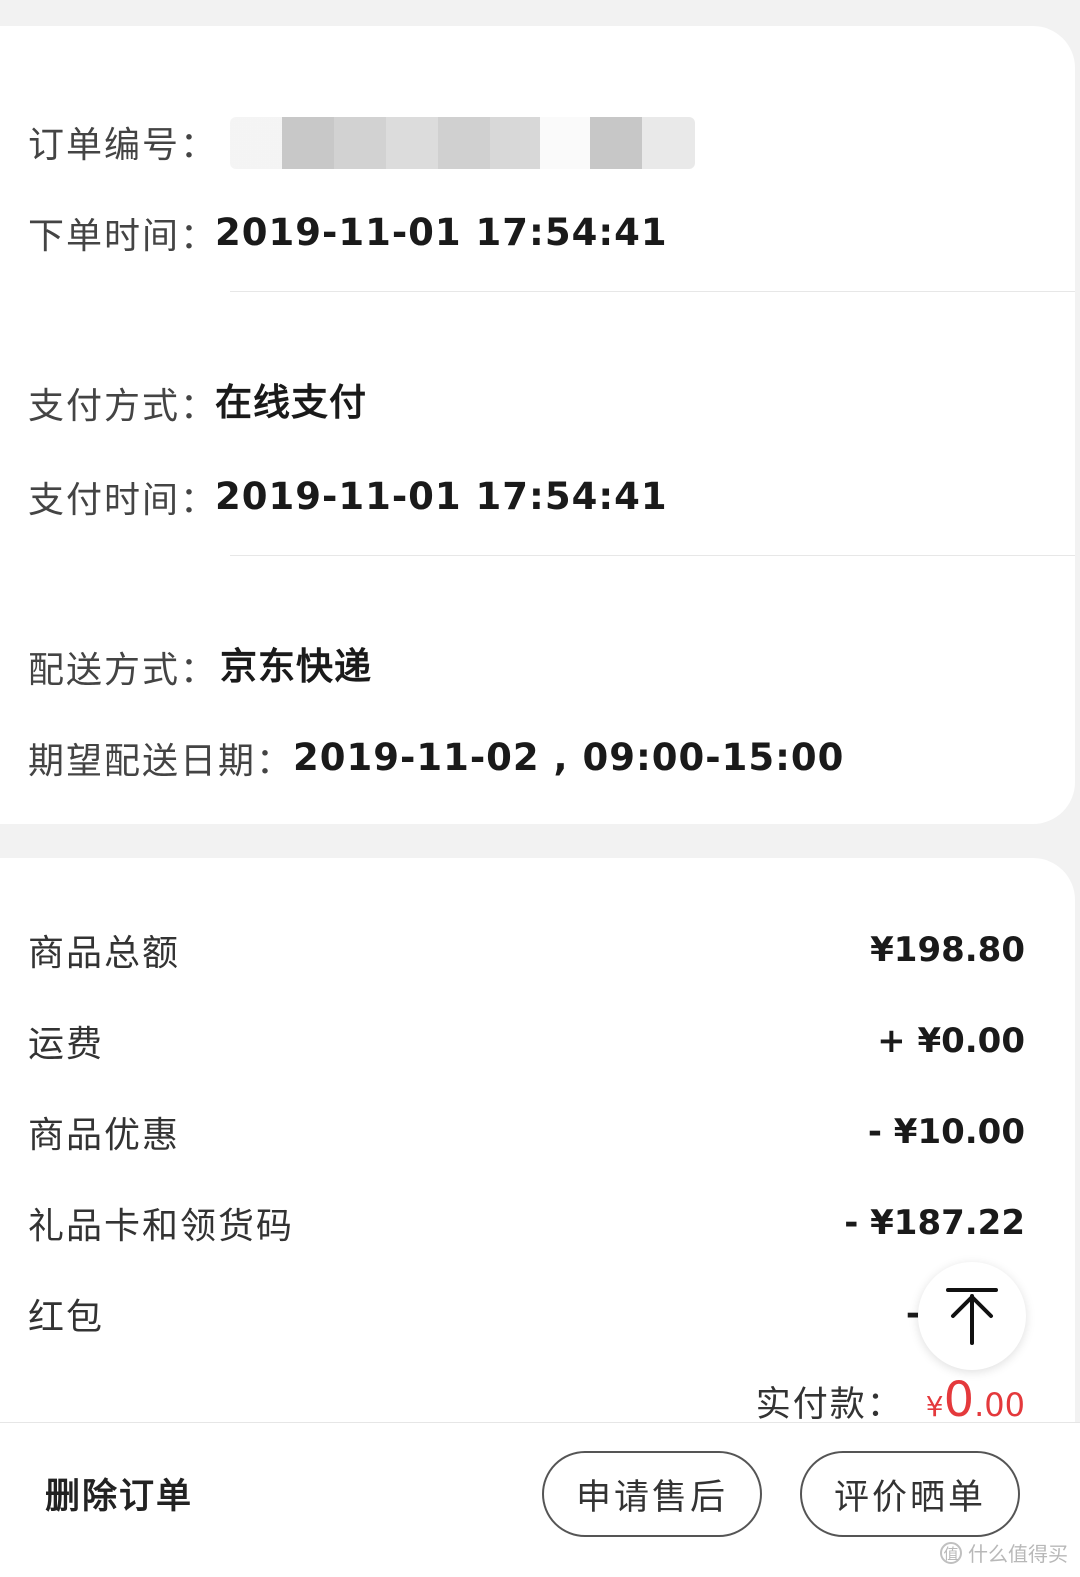  I want to click on order-time-value: 2019-11-01 17:54:41, so click(441, 232).